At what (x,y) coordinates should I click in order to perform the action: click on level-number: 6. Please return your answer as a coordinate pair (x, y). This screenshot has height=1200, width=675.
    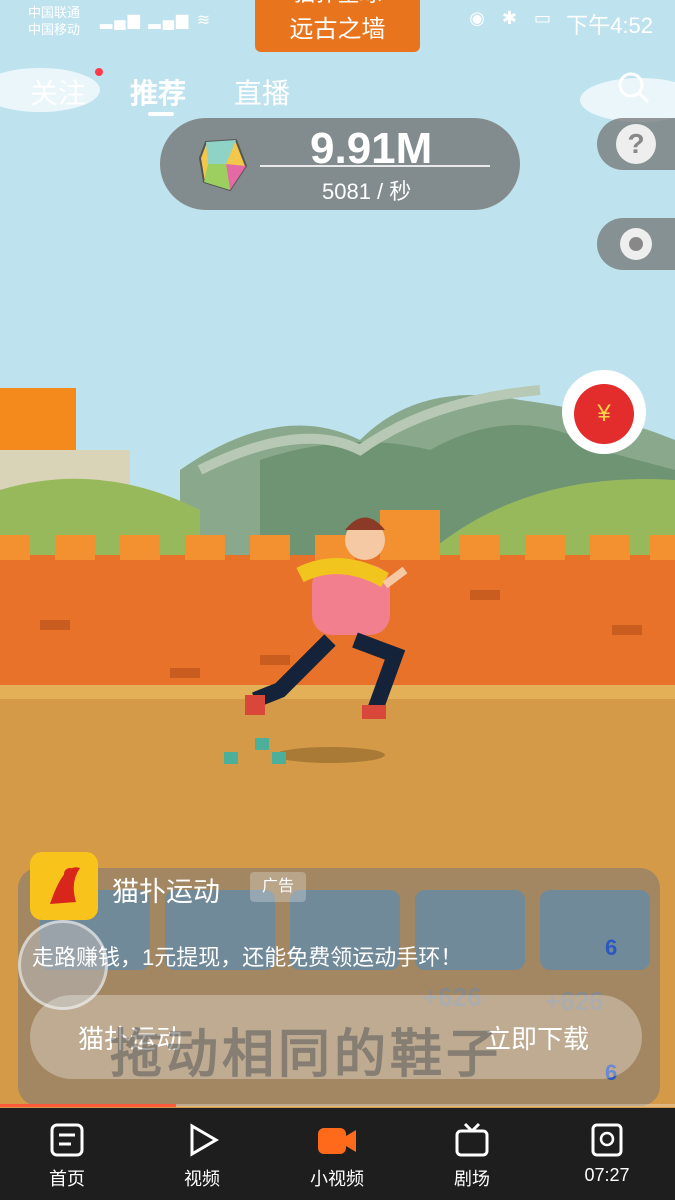
    Looking at the image, I should click on (611, 947).